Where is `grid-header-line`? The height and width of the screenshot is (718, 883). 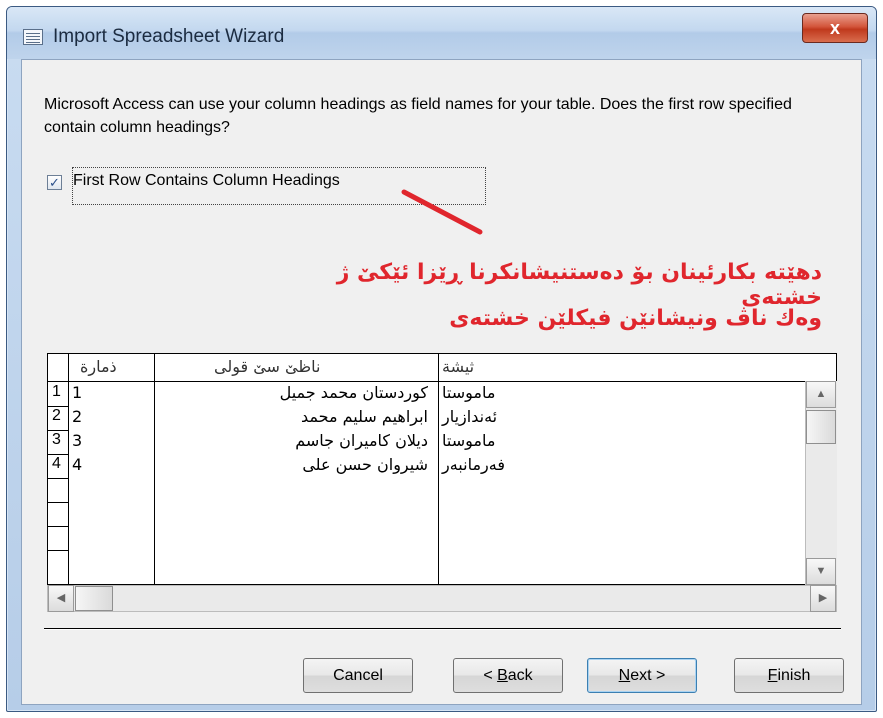 grid-header-line is located at coordinates (441, 381).